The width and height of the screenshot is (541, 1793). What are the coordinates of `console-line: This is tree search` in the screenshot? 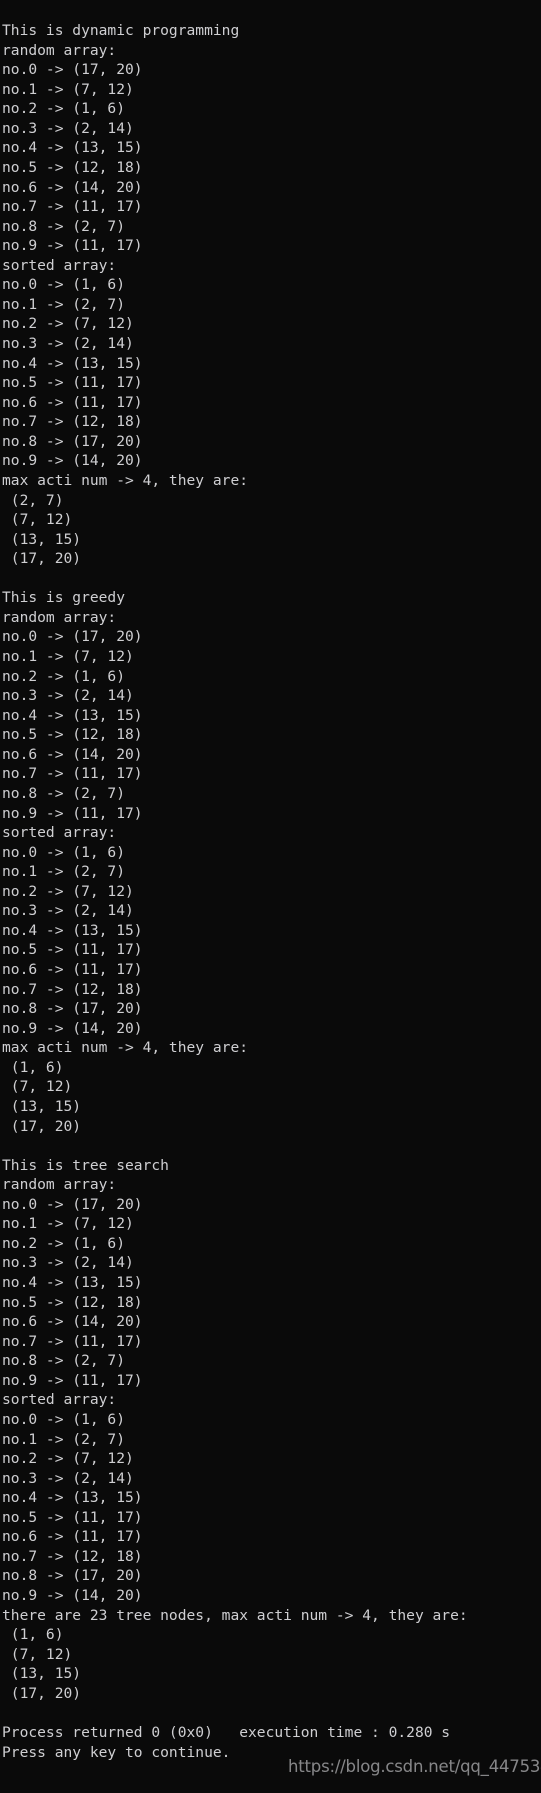 It's located at (85, 1165).